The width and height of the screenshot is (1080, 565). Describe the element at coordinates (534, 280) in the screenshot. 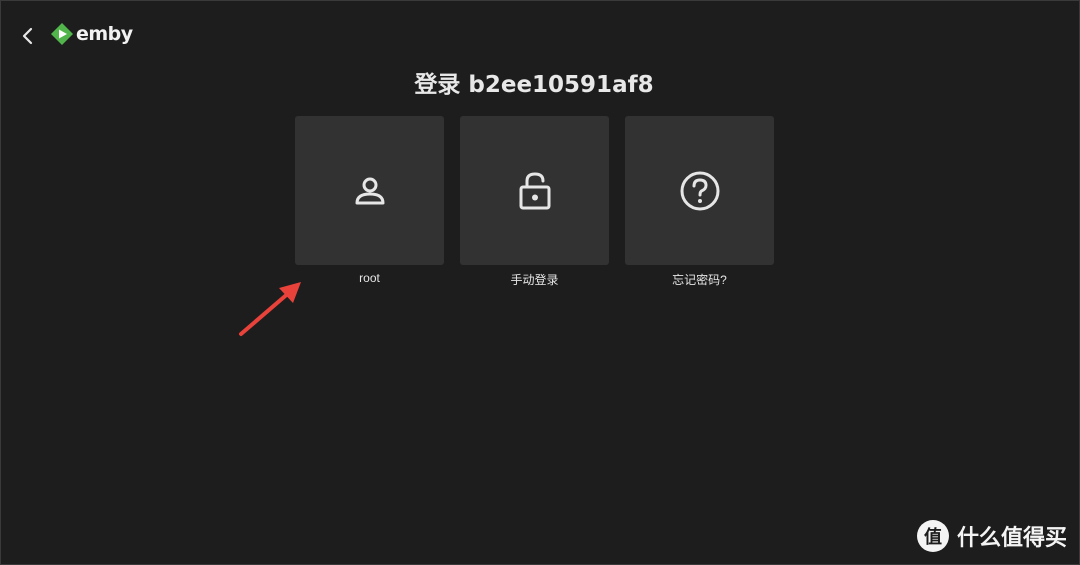

I see `card-label: 手动登录` at that location.